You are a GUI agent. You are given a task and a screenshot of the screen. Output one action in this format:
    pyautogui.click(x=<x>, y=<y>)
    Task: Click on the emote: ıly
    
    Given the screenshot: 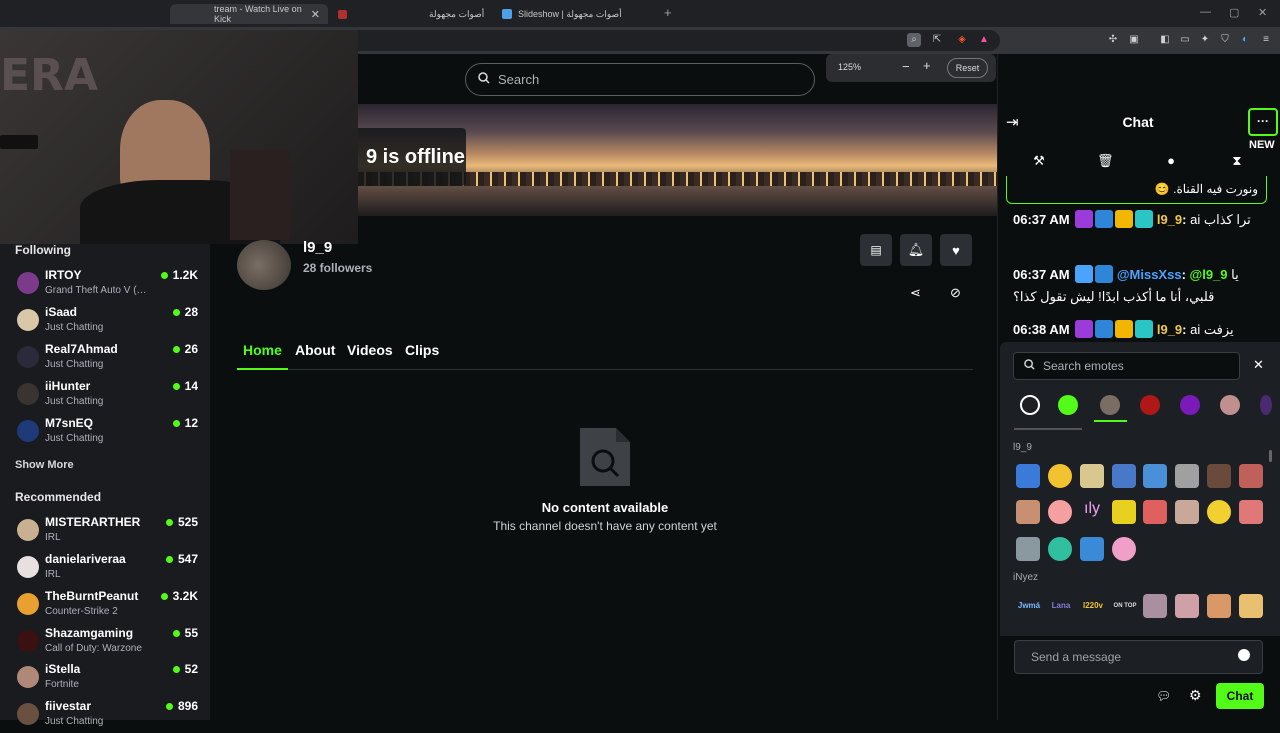 What is the action you would take?
    pyautogui.click(x=1092, y=512)
    